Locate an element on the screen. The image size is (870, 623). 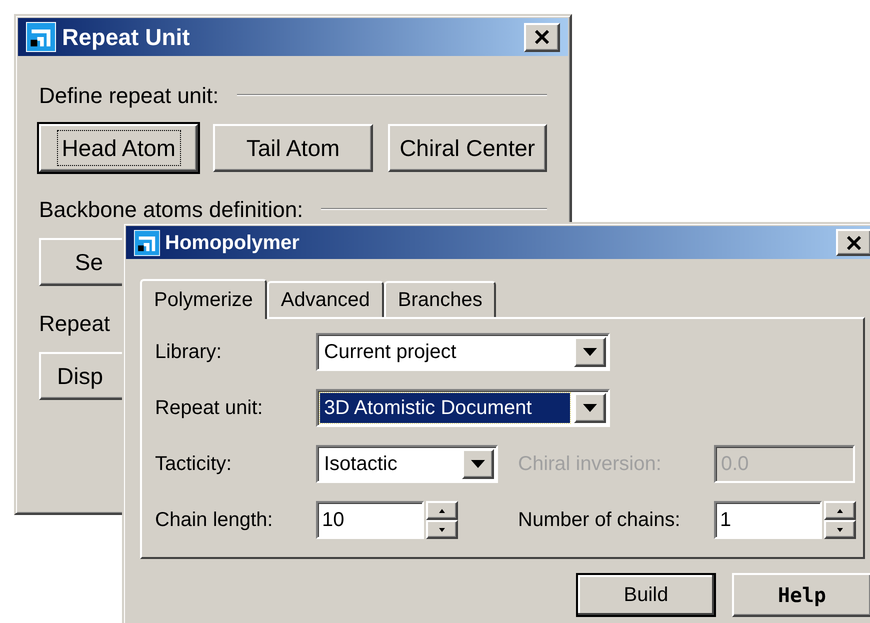
dialog-button: Help is located at coordinates (801, 595).